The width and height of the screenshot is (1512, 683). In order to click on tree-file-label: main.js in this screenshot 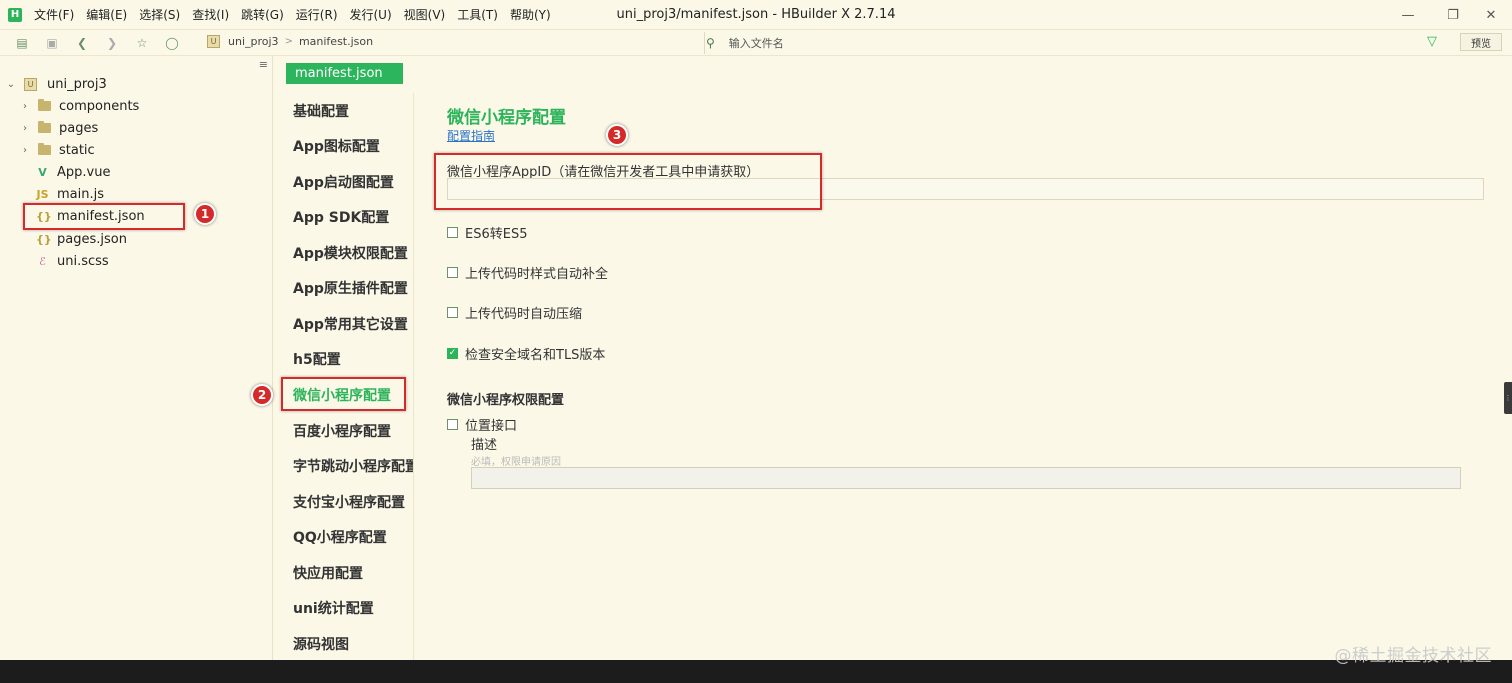, I will do `click(80, 194)`.